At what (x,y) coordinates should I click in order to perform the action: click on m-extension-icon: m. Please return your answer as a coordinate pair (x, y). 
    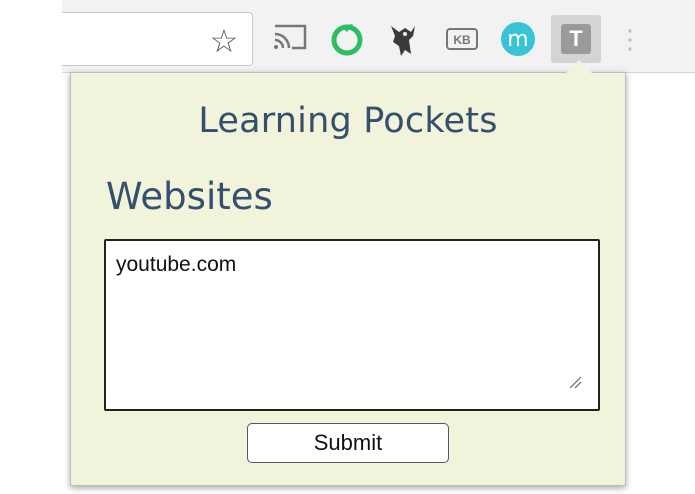
    Looking at the image, I should click on (518, 39).